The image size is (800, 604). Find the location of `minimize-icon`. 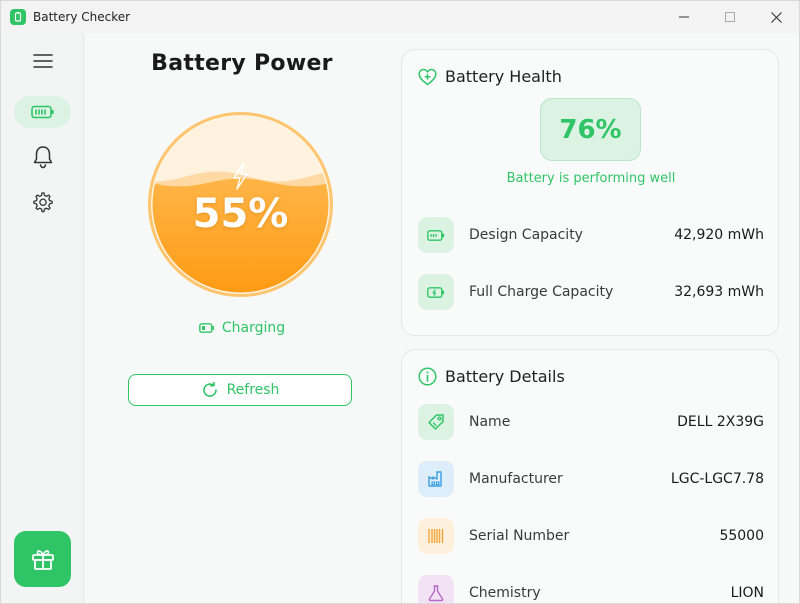

minimize-icon is located at coordinates (684, 17).